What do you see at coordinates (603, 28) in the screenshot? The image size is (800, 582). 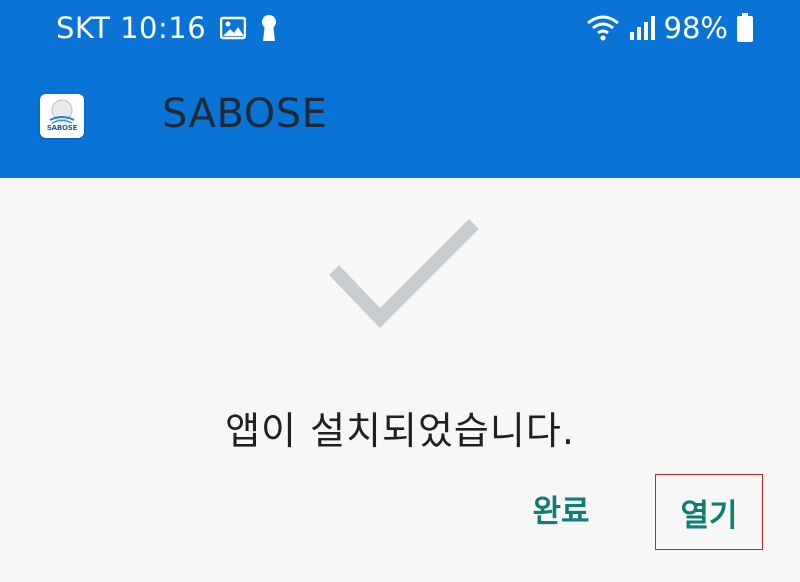 I see `wifi-icon` at bounding box center [603, 28].